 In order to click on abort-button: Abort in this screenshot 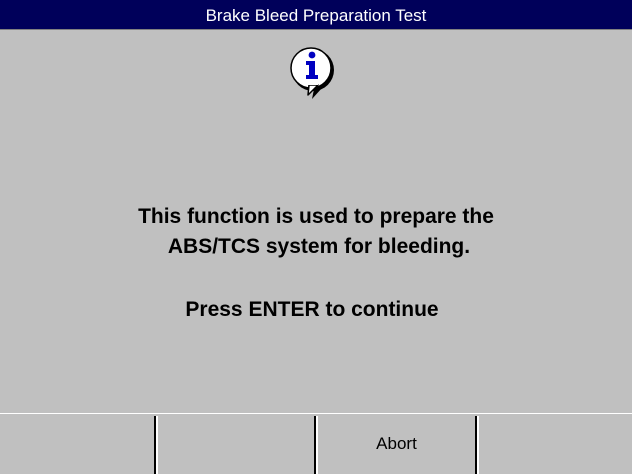, I will do `click(396, 444)`.